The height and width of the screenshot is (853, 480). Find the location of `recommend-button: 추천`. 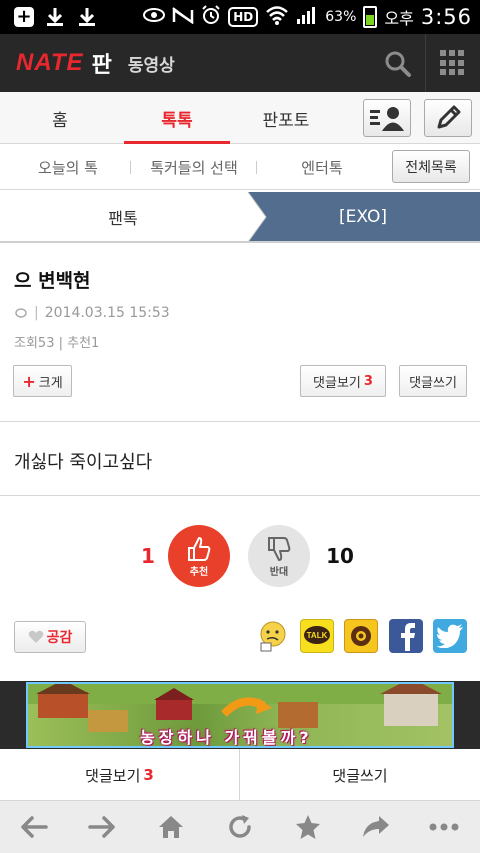

recommend-button: 추천 is located at coordinates (199, 556).